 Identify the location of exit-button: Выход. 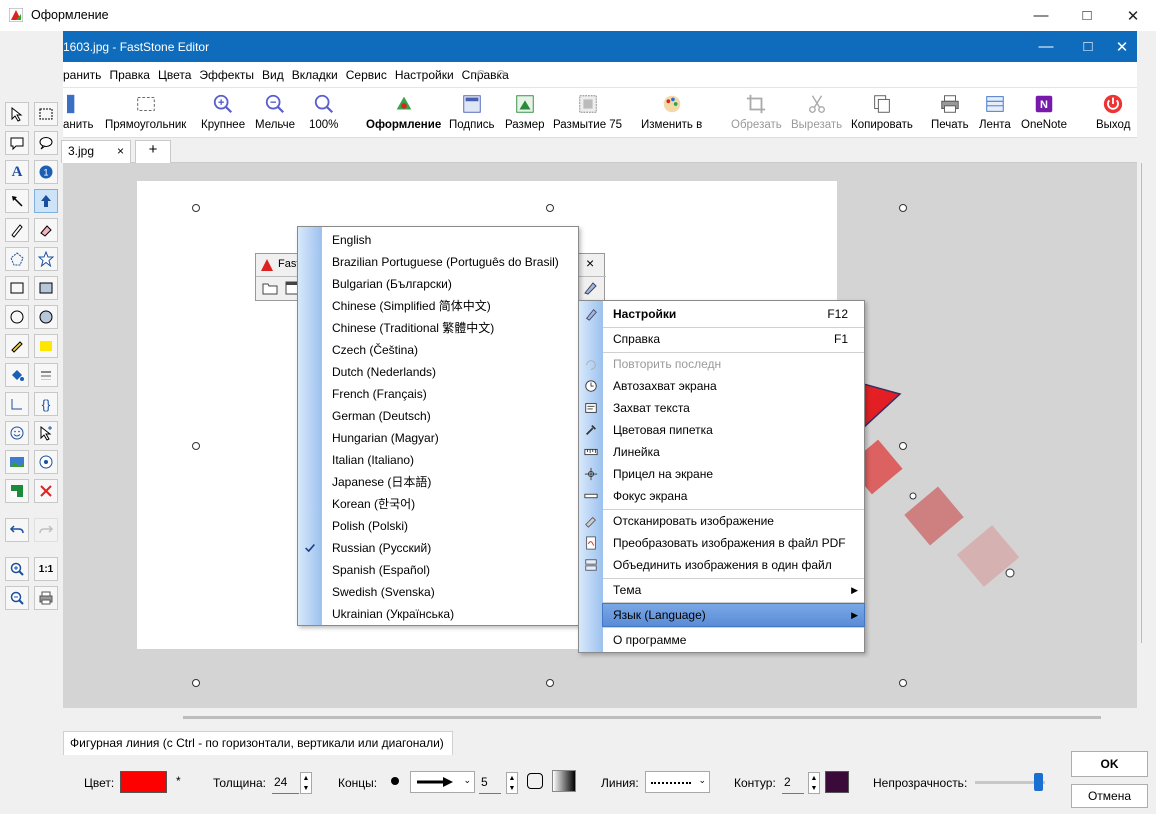
(1113, 113).